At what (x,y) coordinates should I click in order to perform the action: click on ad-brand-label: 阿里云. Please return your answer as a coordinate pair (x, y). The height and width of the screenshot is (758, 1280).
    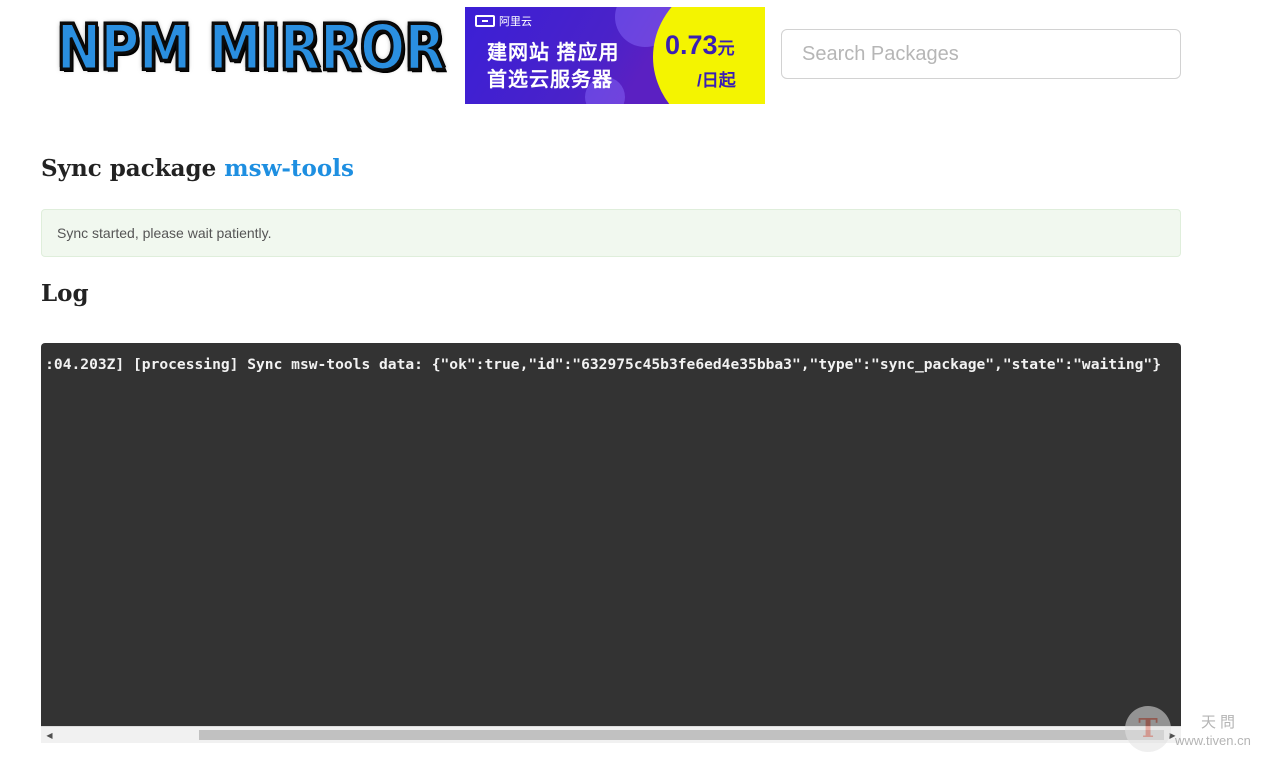
    Looking at the image, I should click on (515, 22).